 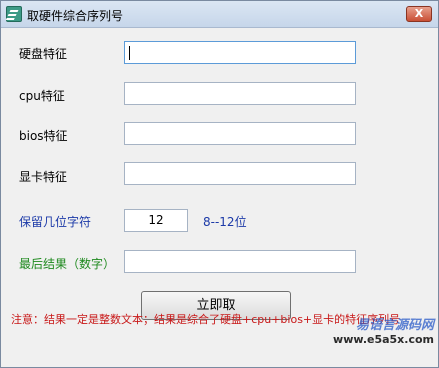 What do you see at coordinates (225, 222) in the screenshot?
I see `digits-hint: 8--12位` at bounding box center [225, 222].